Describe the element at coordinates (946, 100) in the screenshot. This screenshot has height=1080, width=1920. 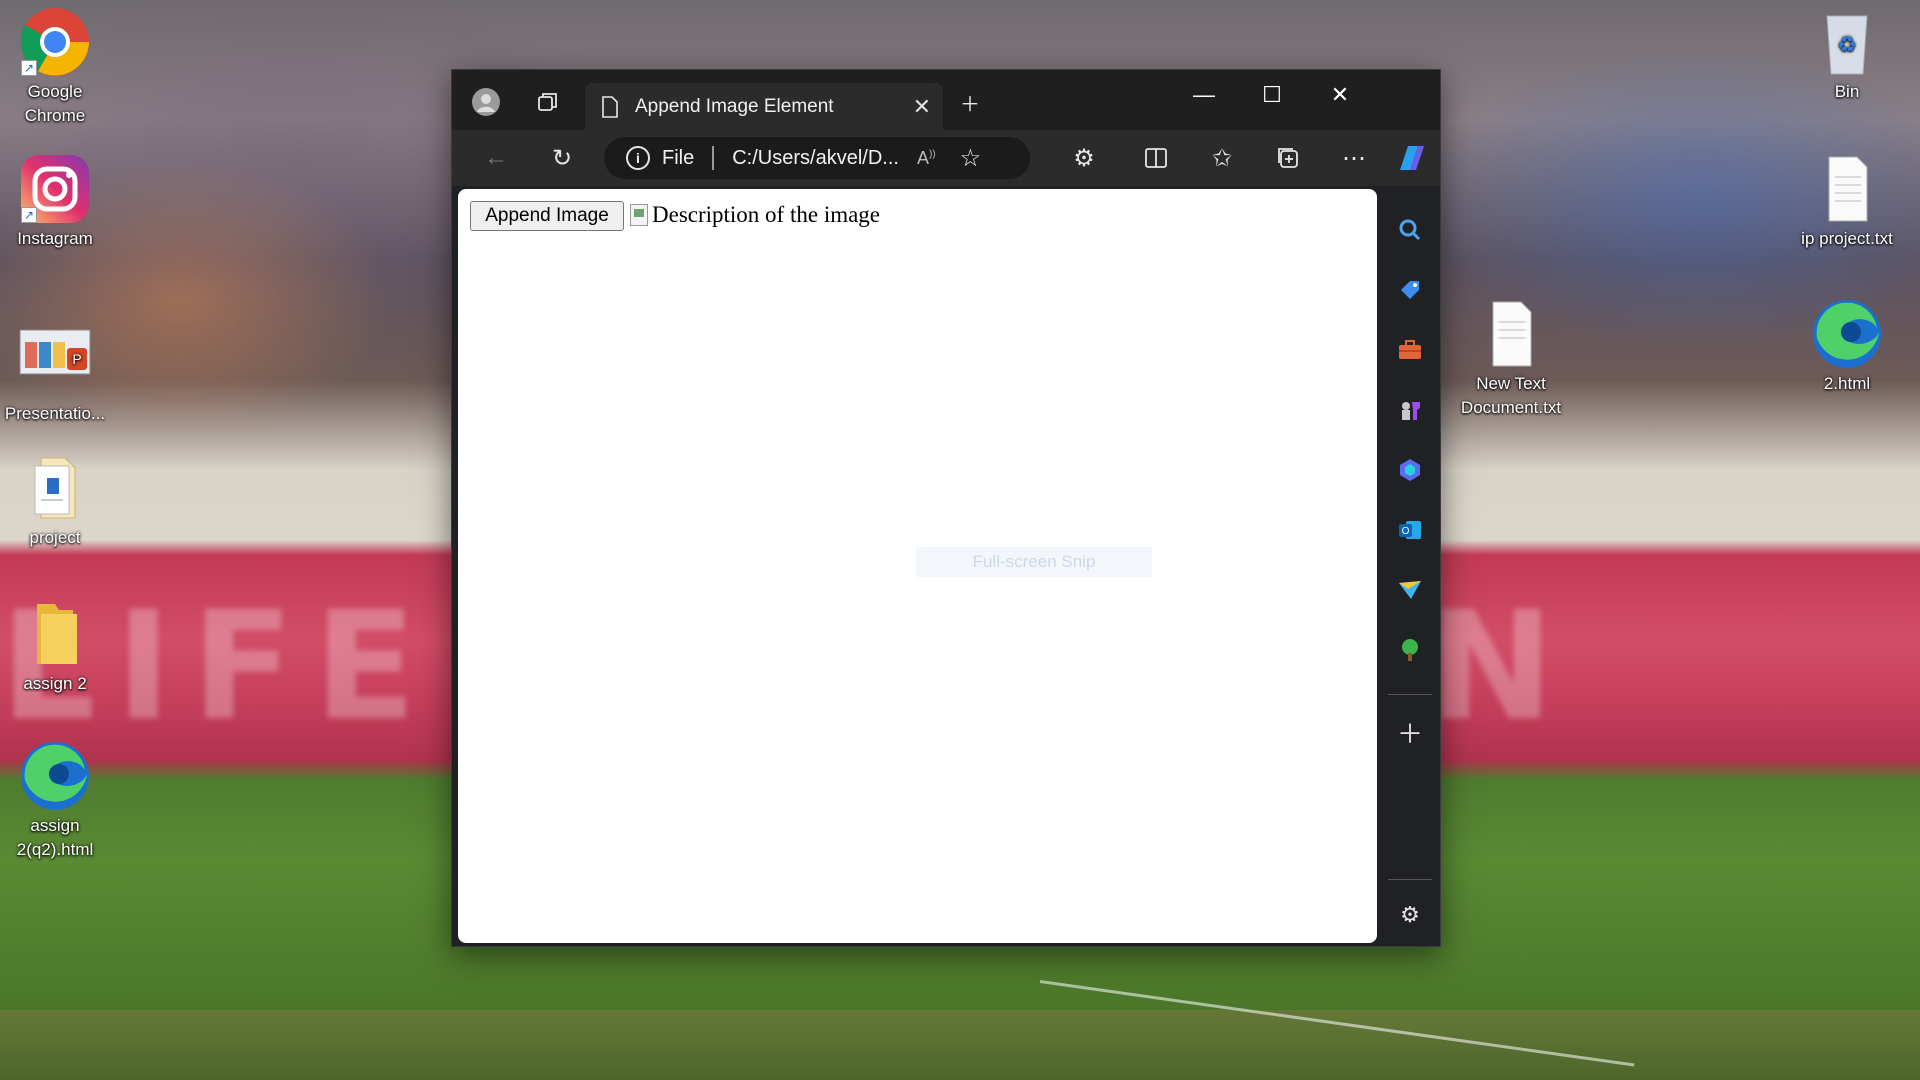
I see `title-bar: Append Image Element ✕ ＋ — ☐ ✕` at that location.